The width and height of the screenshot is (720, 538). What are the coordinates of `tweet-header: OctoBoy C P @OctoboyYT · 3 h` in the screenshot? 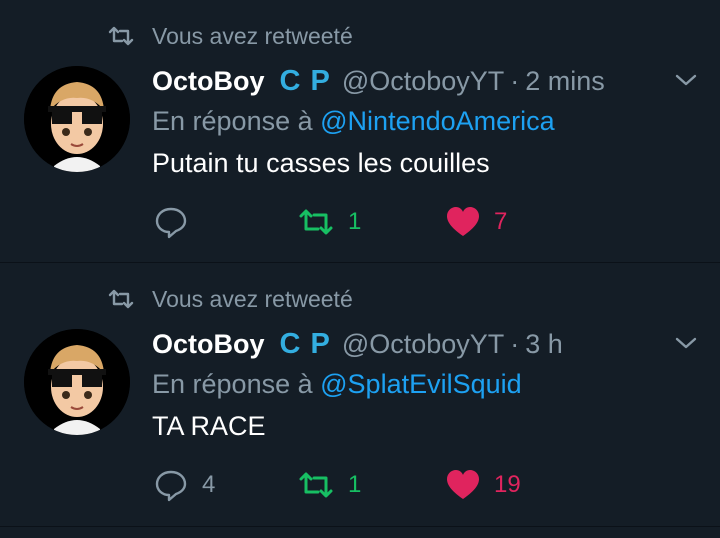 It's located at (357, 344).